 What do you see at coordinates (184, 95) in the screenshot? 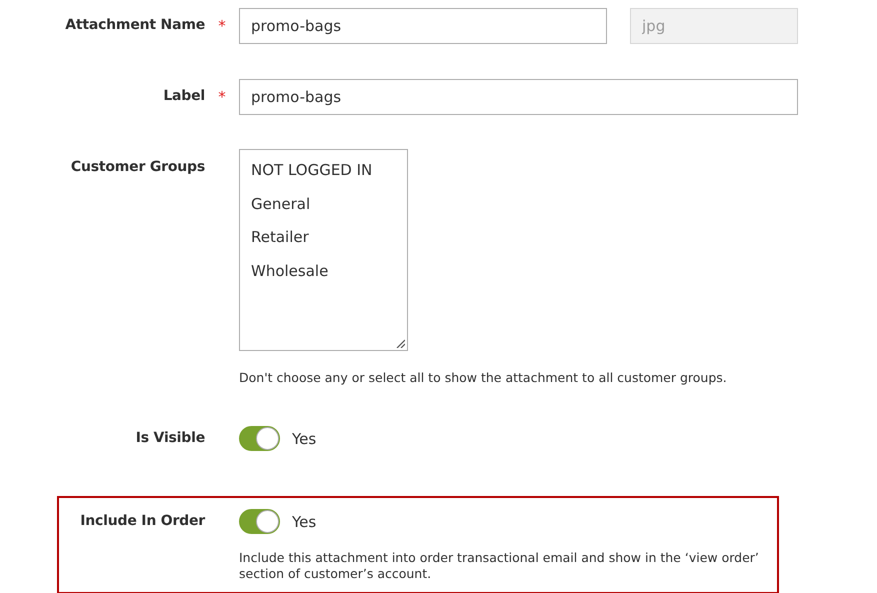
I see `field-label: Label` at bounding box center [184, 95].